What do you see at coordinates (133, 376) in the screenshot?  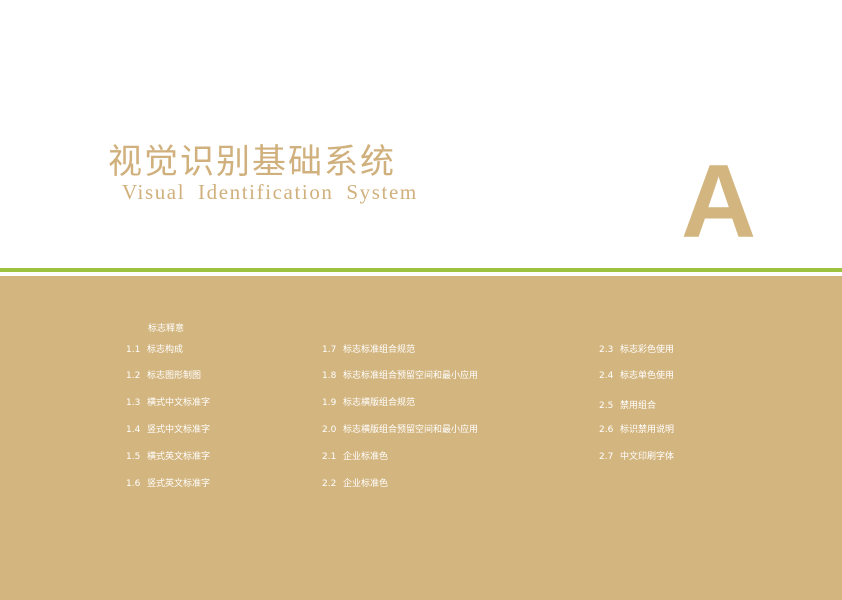 I see `toc-item-number: 1.2` at bounding box center [133, 376].